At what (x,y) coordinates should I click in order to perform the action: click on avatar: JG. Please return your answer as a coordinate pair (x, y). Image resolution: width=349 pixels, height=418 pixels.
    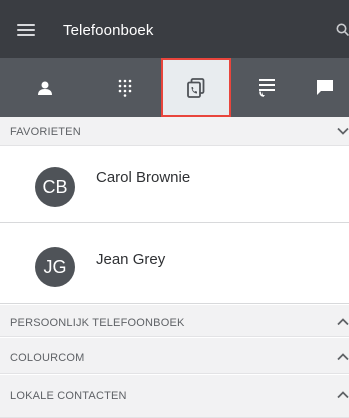
    Looking at the image, I should click on (55, 267).